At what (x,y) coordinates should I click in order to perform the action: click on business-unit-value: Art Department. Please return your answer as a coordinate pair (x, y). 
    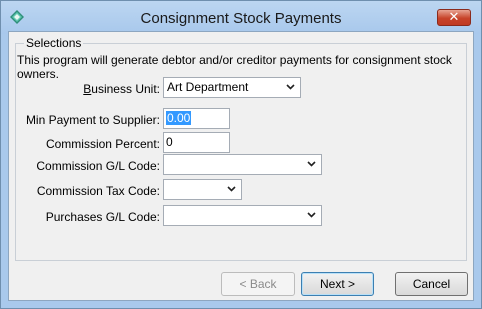
    Looking at the image, I should click on (208, 87).